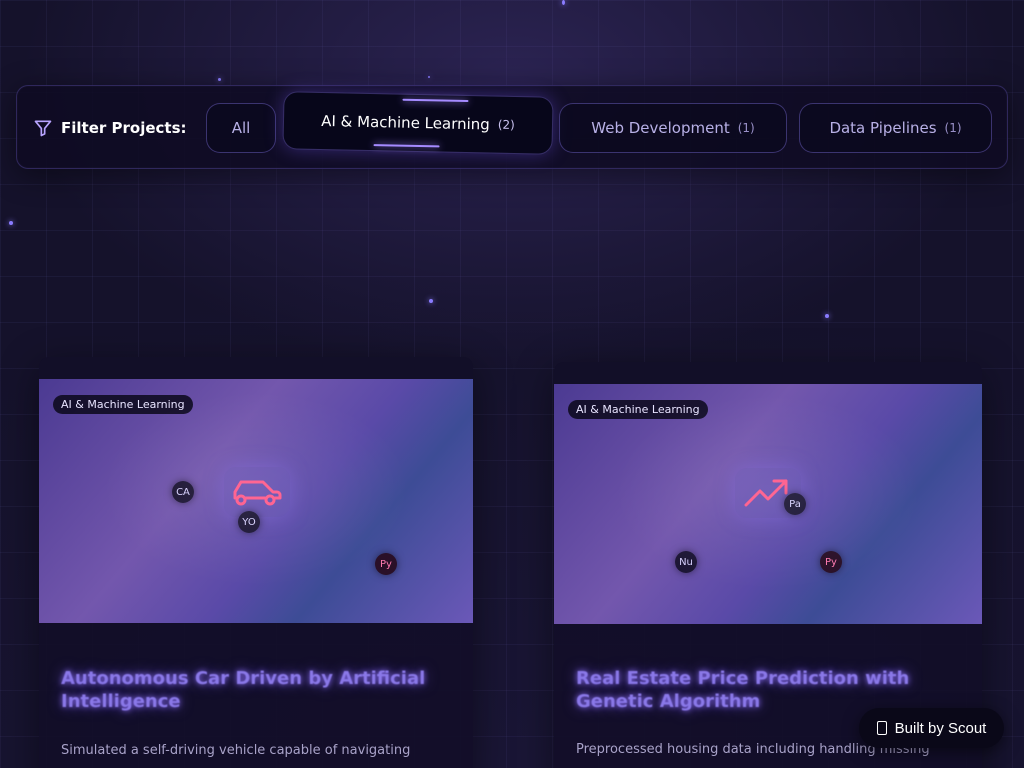 The image size is (1024, 768). I want to click on filter-option-count: (2), so click(506, 125).